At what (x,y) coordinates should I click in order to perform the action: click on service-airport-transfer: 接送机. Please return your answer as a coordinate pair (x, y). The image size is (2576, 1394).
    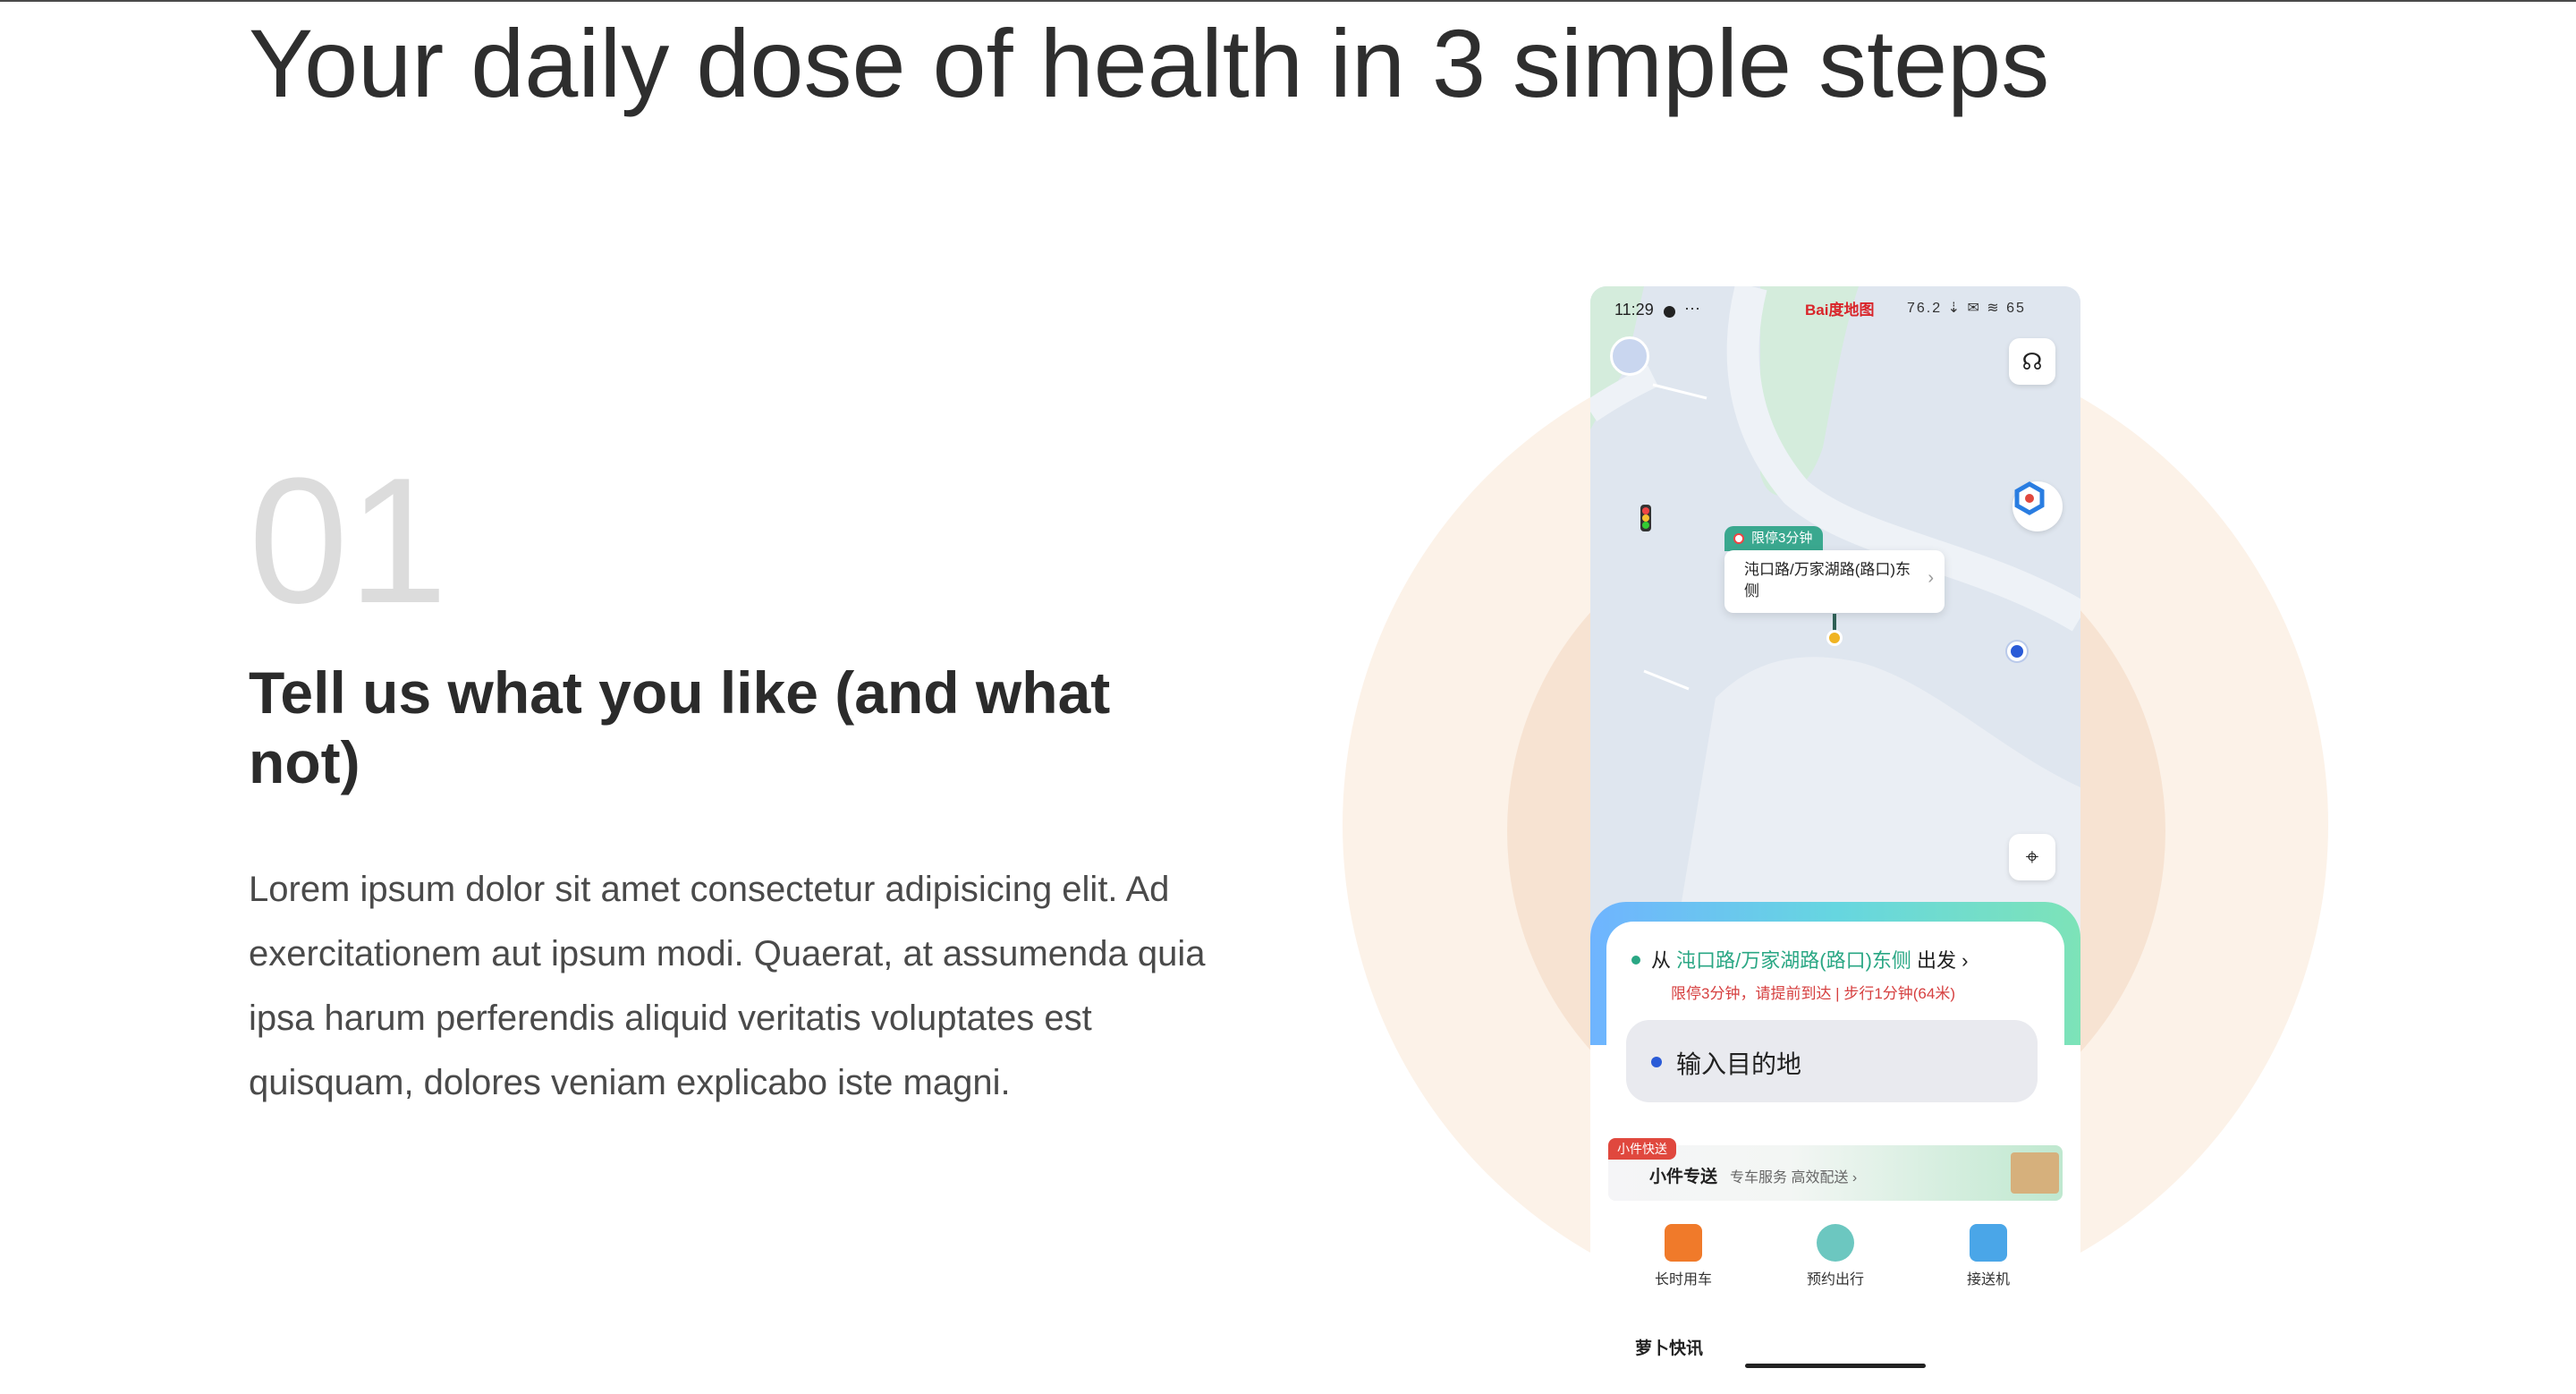
    Looking at the image, I should click on (1988, 1256).